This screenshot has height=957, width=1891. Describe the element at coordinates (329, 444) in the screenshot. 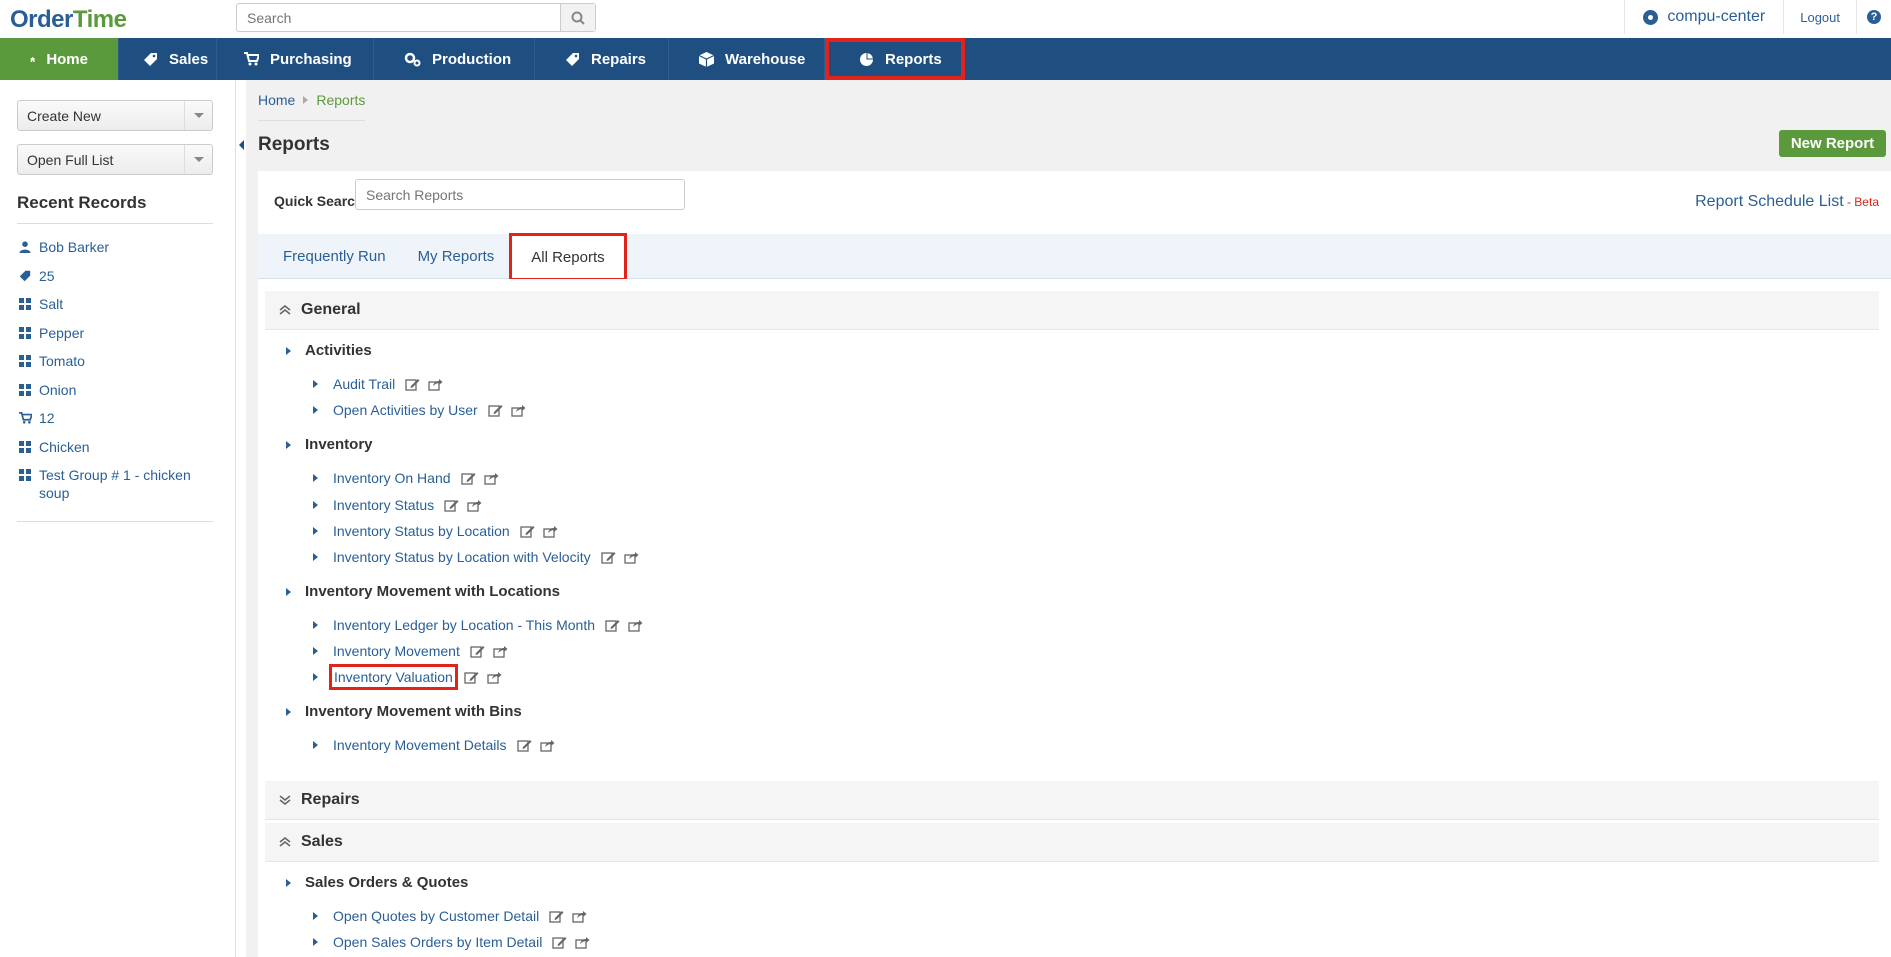

I see `group-inventory: Inventory` at that location.